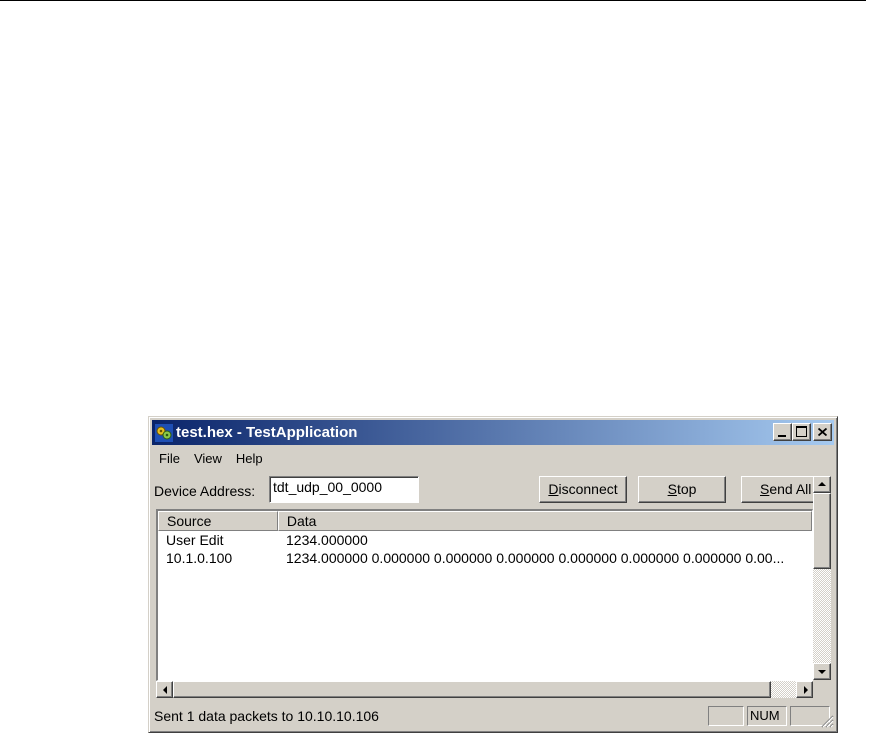  I want to click on menu-file: File, so click(169, 458).